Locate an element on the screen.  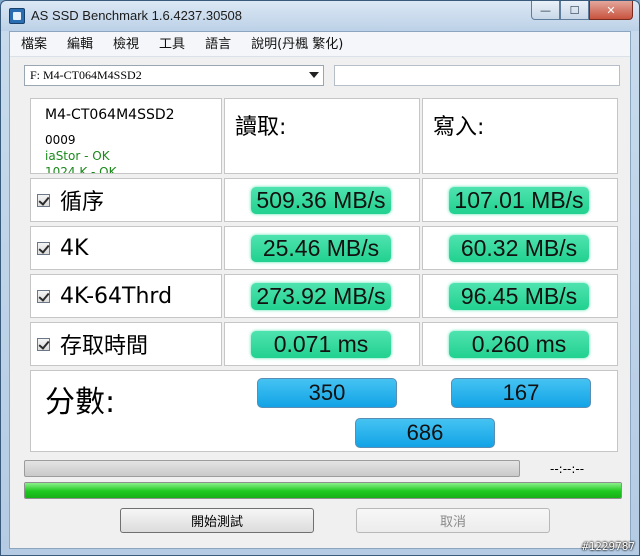
result-write-seq: 107.01 MB/s is located at coordinates (519, 200).